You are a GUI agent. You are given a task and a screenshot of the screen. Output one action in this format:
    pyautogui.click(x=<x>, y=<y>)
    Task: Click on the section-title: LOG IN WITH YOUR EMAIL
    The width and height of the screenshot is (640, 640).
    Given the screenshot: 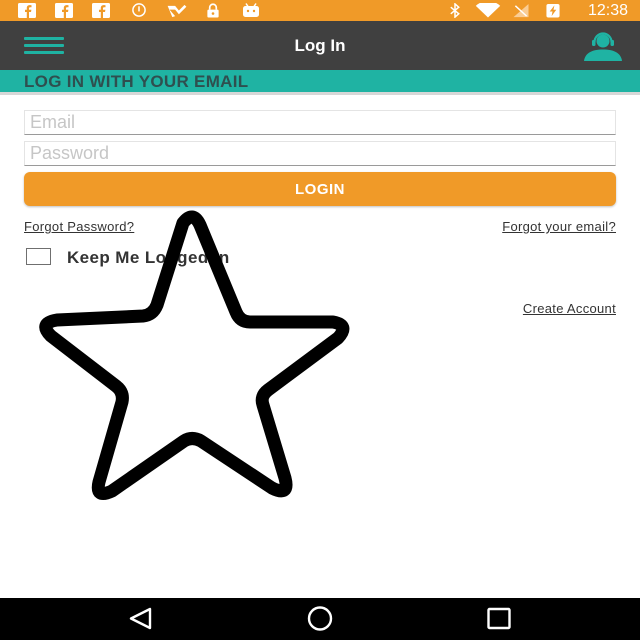 What is the action you would take?
    pyautogui.click(x=136, y=81)
    